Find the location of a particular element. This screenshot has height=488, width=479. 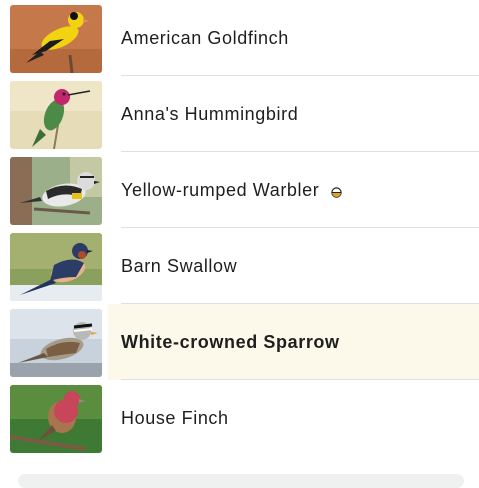

bottom-bar is located at coordinates (241, 481).